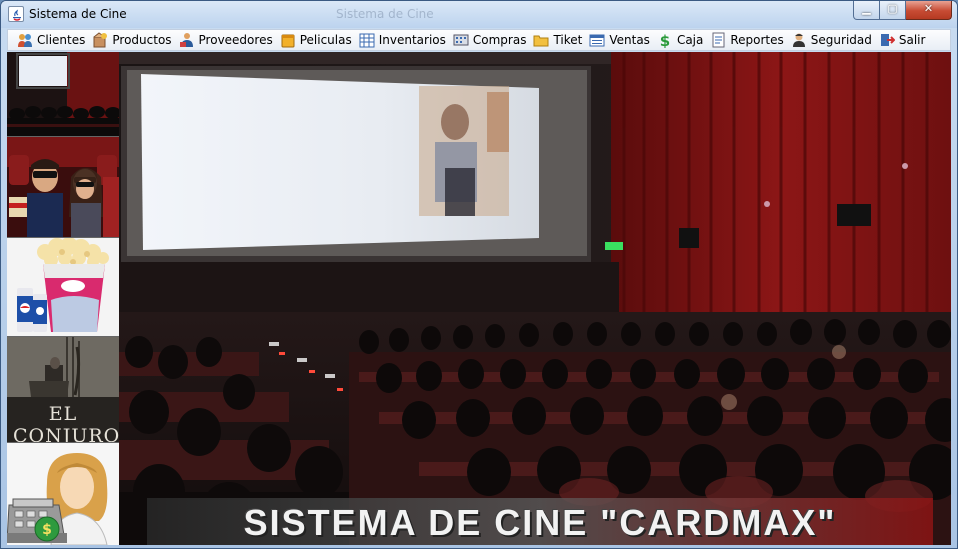  Describe the element at coordinates (25, 40) in the screenshot. I see `clients-icon` at that location.